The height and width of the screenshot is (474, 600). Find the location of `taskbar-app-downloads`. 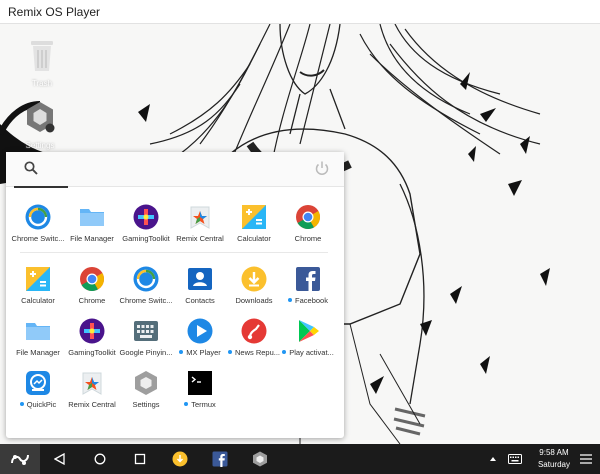

taskbar-app-downloads is located at coordinates (180, 459).